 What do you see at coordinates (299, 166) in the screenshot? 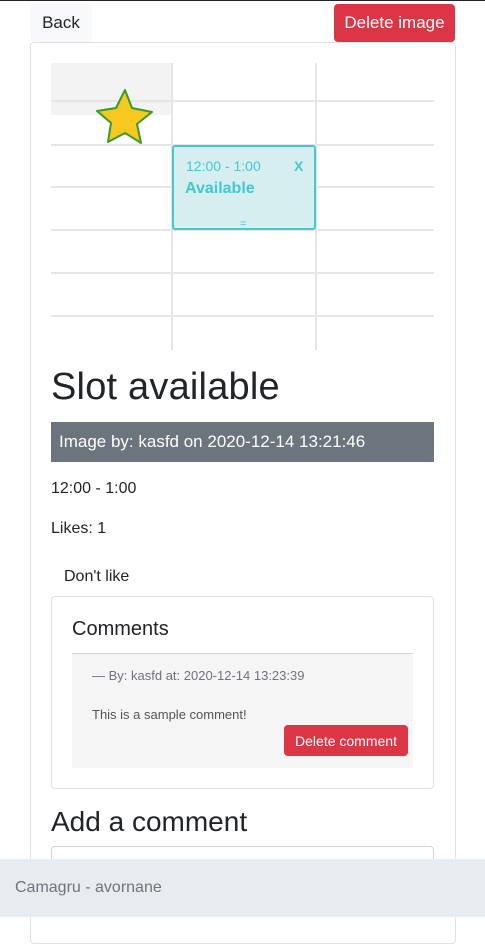
I see `slot-close-icon: X` at bounding box center [299, 166].